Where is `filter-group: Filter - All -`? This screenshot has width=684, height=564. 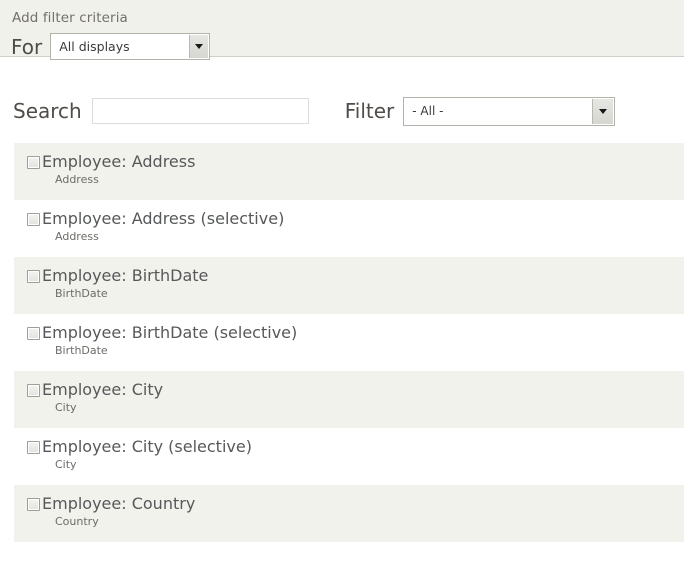 filter-group: Filter - All - is located at coordinates (480, 111).